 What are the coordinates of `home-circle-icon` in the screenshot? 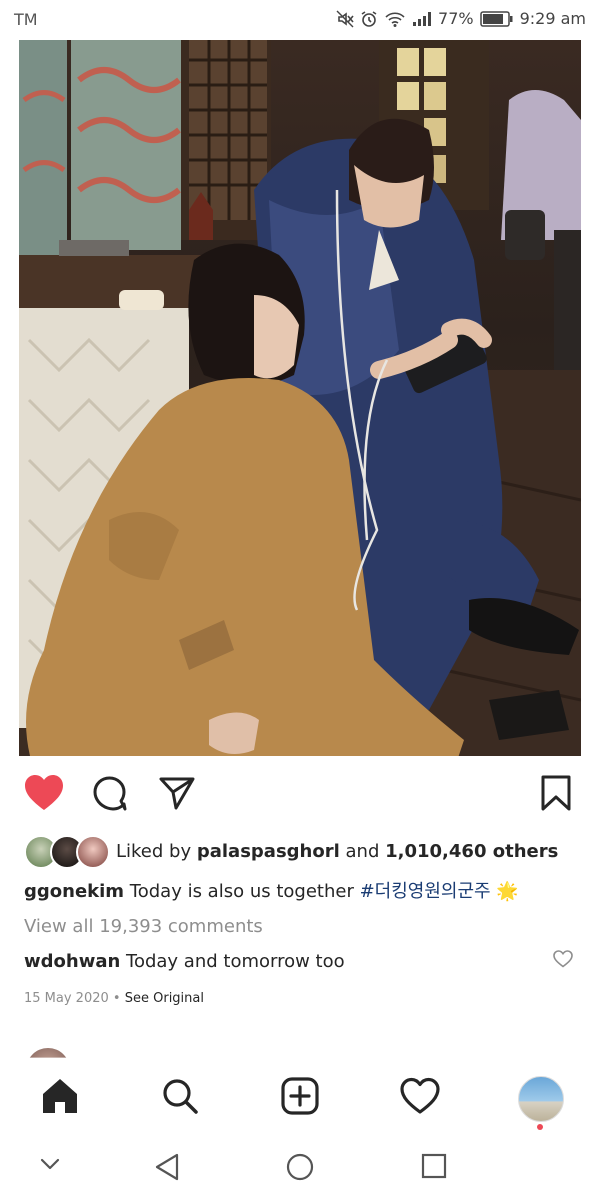 It's located at (300, 1167).